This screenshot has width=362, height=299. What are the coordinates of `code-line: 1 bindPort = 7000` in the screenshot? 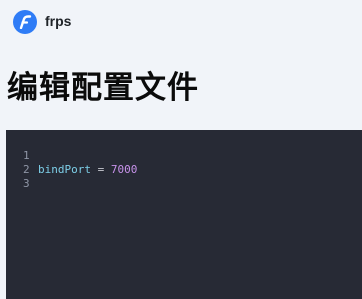 It's located at (71, 155).